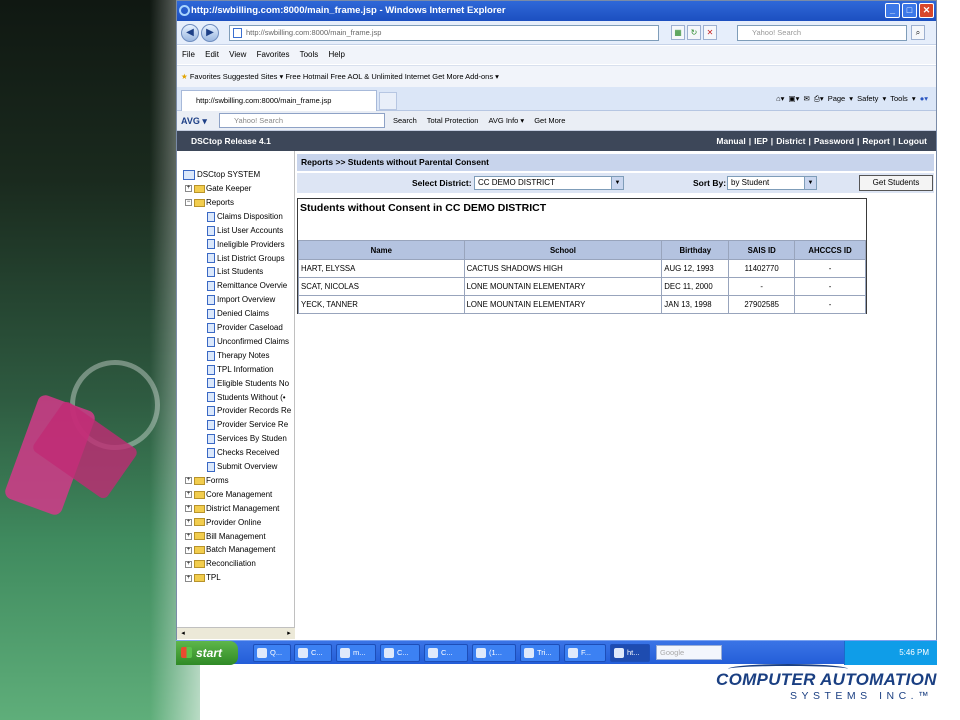 This screenshot has height=720, width=960. Describe the element at coordinates (465, 76) in the screenshot. I see `favorites-link: Get More Add-ons ▾` at that location.